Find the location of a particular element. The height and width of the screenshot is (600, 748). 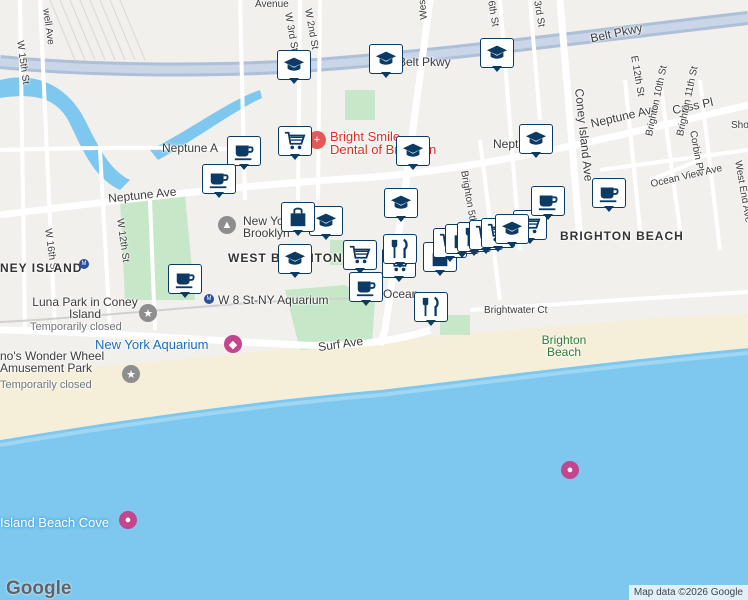

neighborhood-label-coney-island: NEY ISLAND is located at coordinates (41, 268).